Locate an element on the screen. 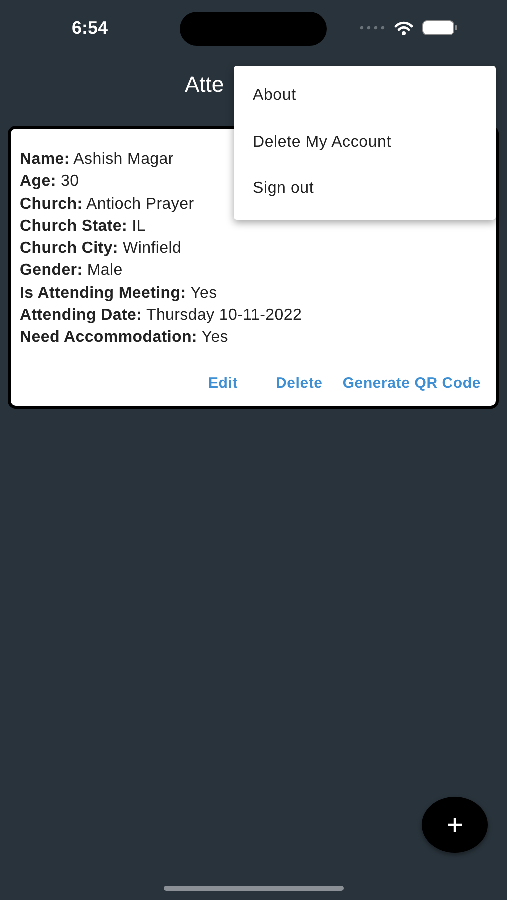 The height and width of the screenshot is (900, 507). field-text: Church City: Winfield is located at coordinates (101, 249).